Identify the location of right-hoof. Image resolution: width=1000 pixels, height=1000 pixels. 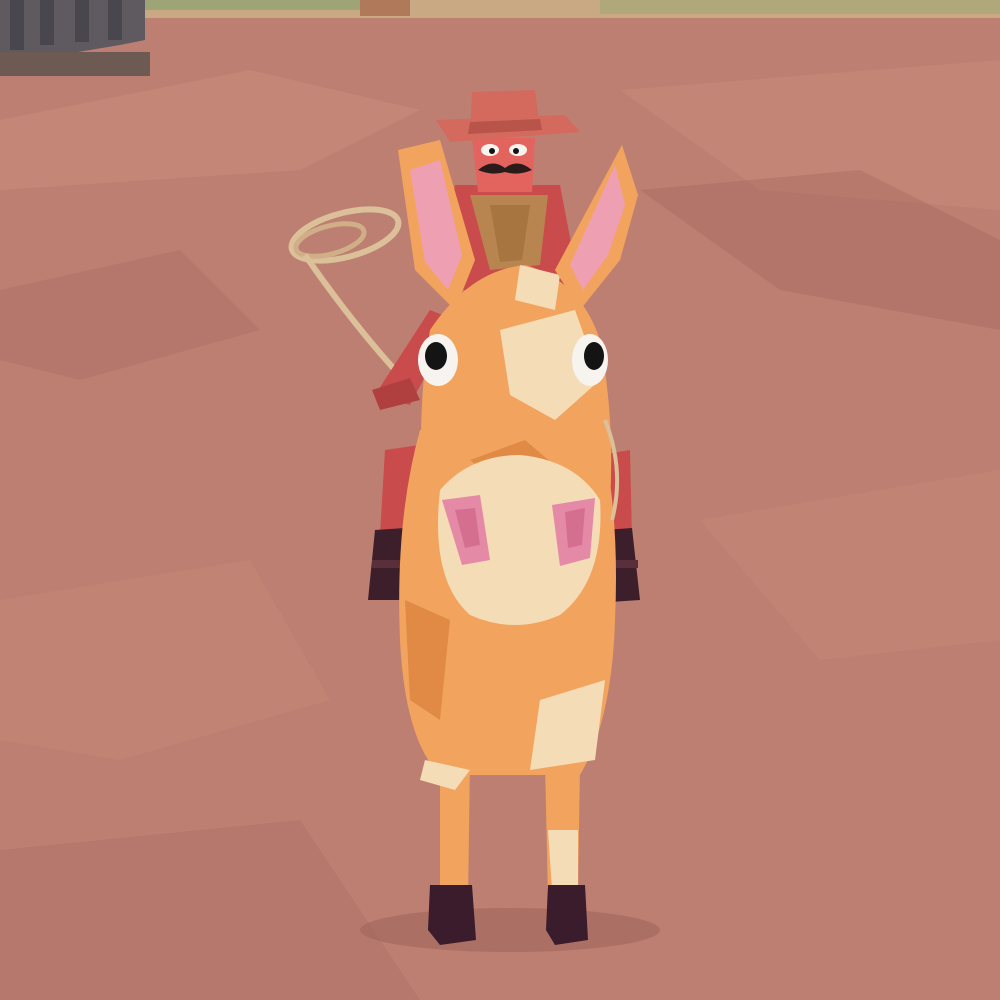
(567, 915).